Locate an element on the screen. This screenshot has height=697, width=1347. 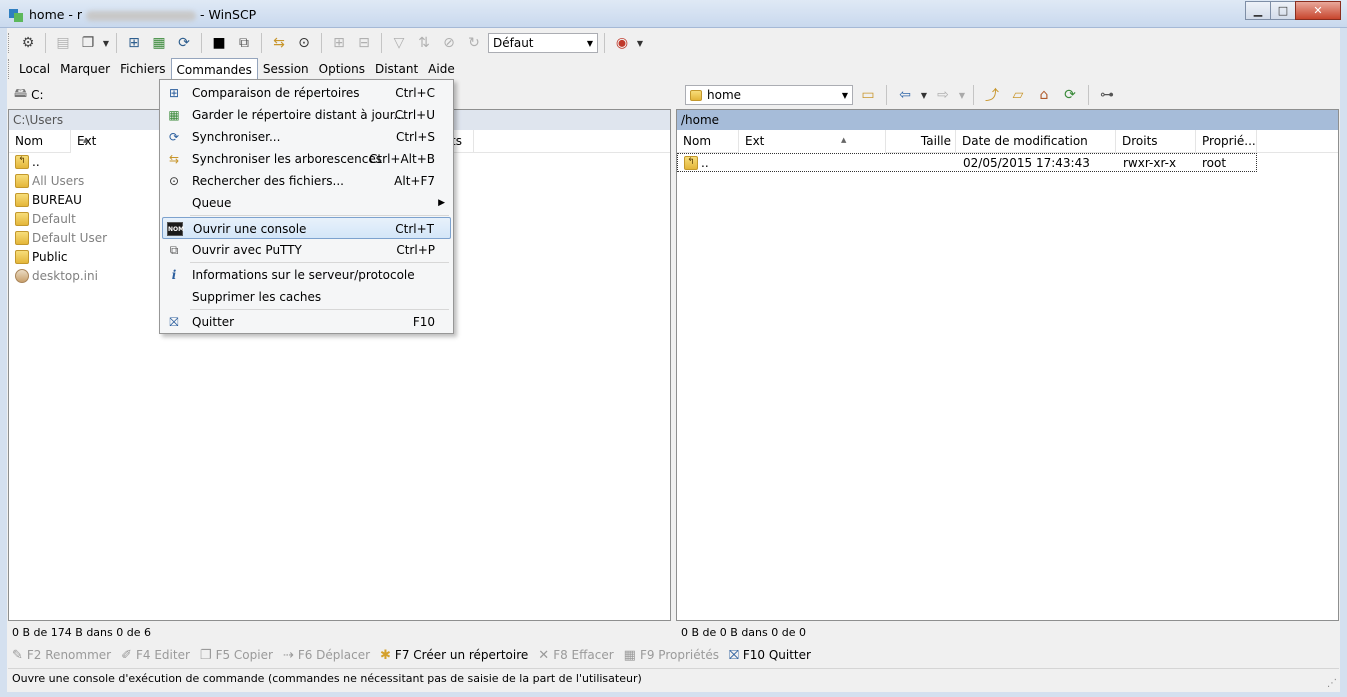
resize-grip-icon: ⋰ is located at coordinates (1332, 683).